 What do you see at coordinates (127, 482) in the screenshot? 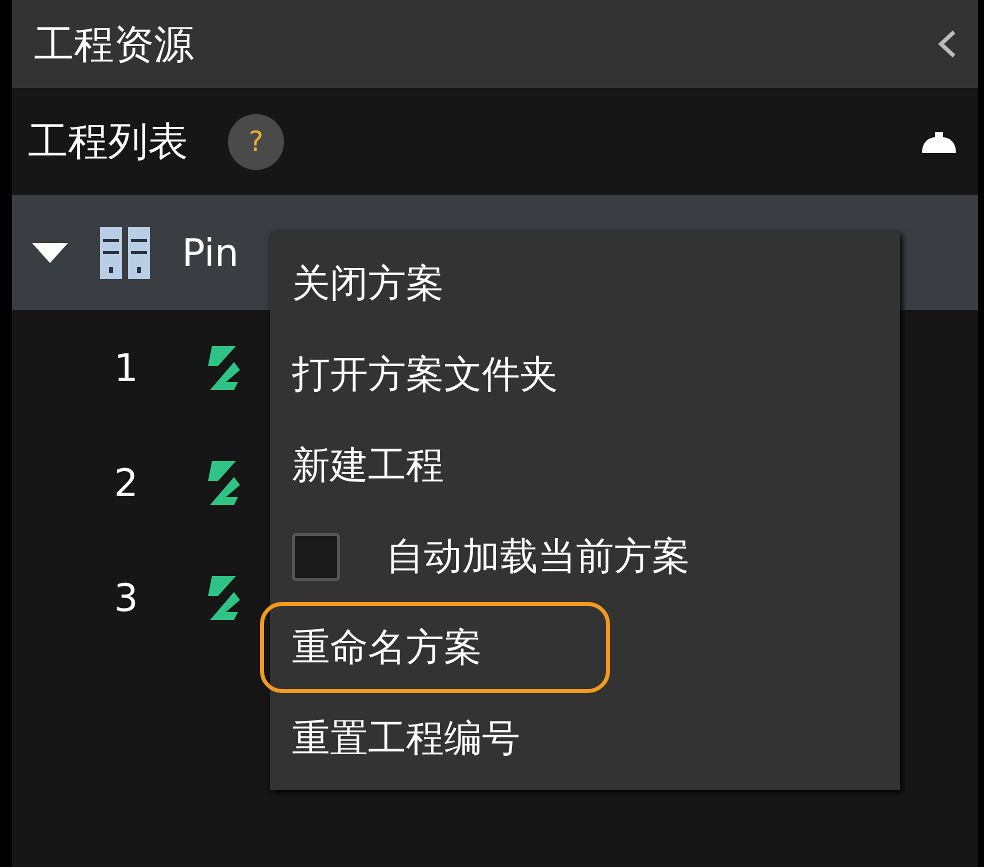
I see `project-number: 2` at bounding box center [127, 482].